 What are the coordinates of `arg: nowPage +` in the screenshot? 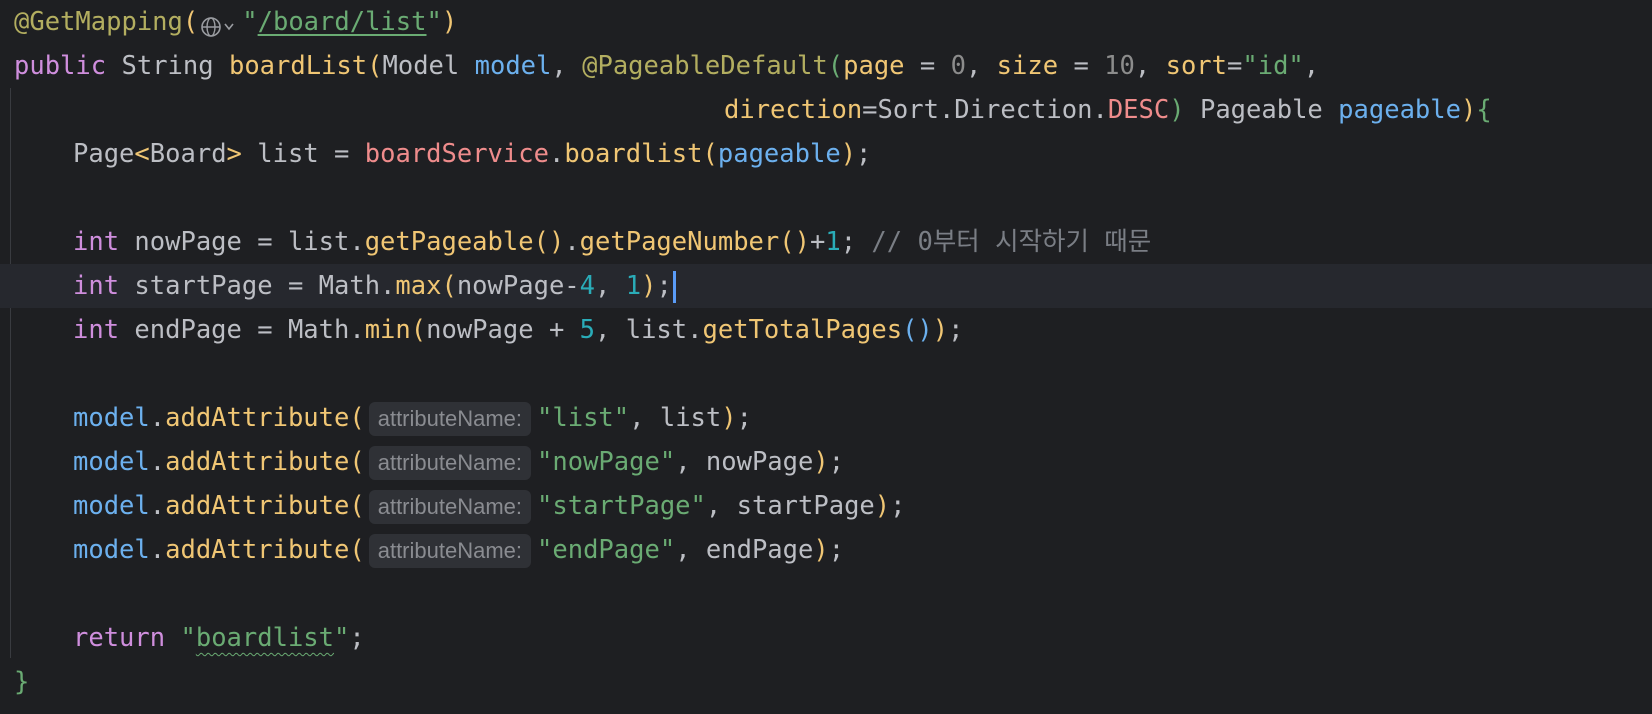 It's located at (503, 330).